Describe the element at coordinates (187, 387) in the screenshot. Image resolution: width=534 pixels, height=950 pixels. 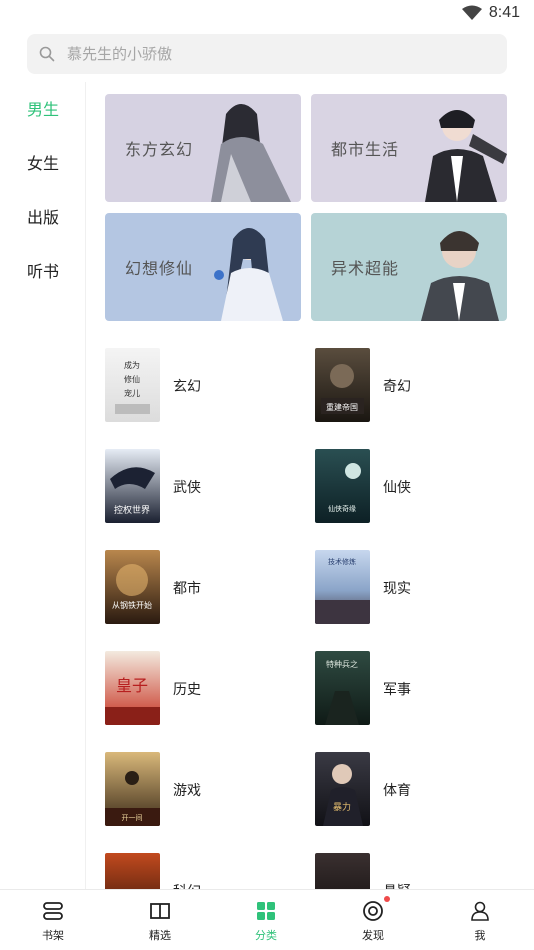
I see `category-name: 玄幻` at that location.